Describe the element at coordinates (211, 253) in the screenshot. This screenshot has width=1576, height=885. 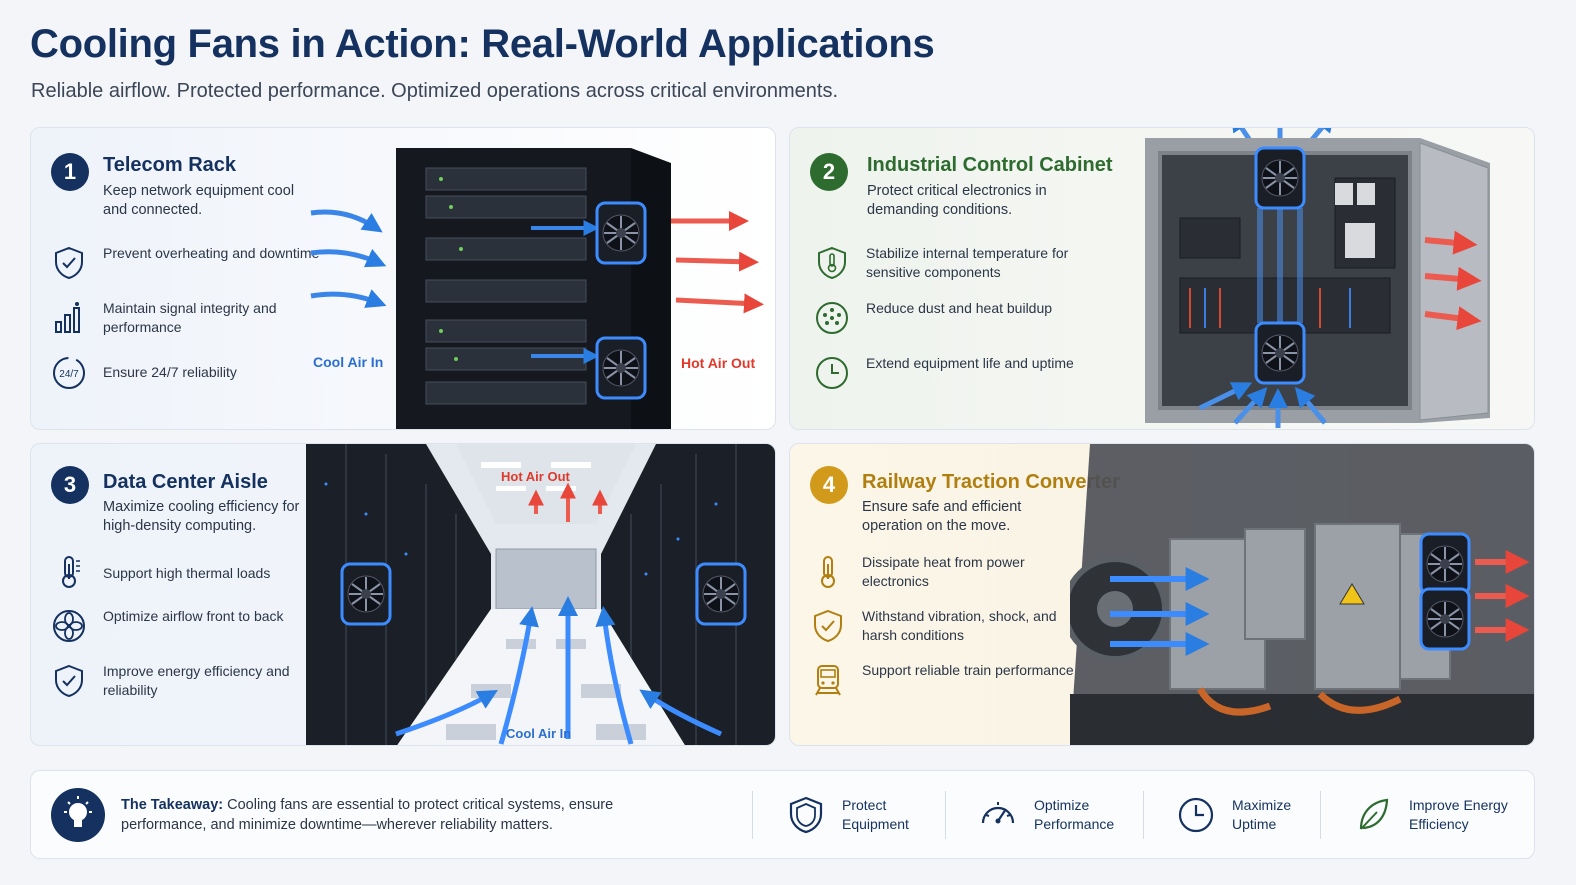
I see `feature-text: Prevent overheating and downtime` at that location.